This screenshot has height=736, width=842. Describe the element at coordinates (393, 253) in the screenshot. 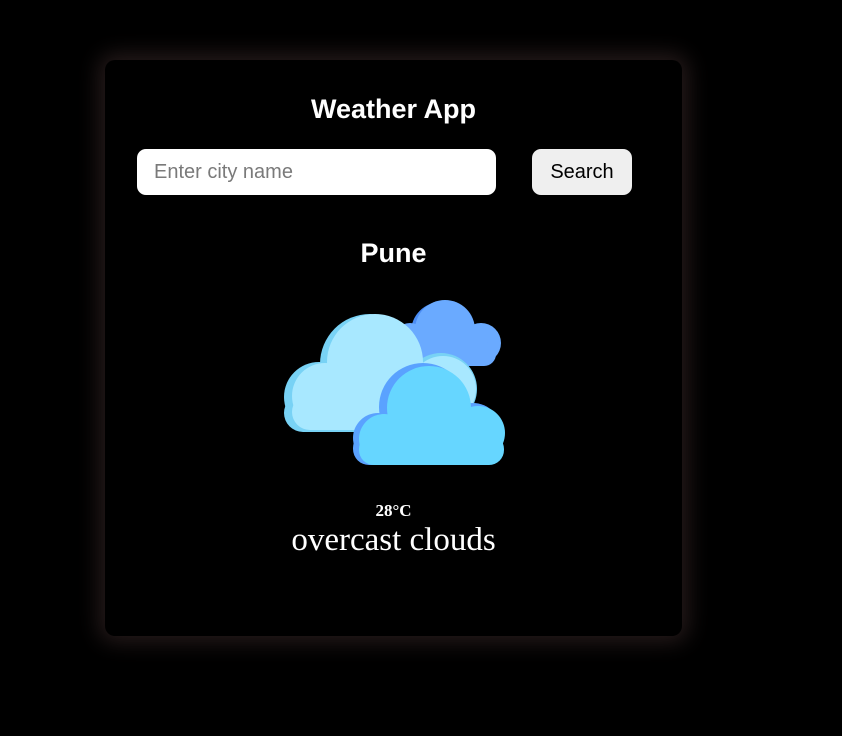

I see `city-name: Pune` at that location.